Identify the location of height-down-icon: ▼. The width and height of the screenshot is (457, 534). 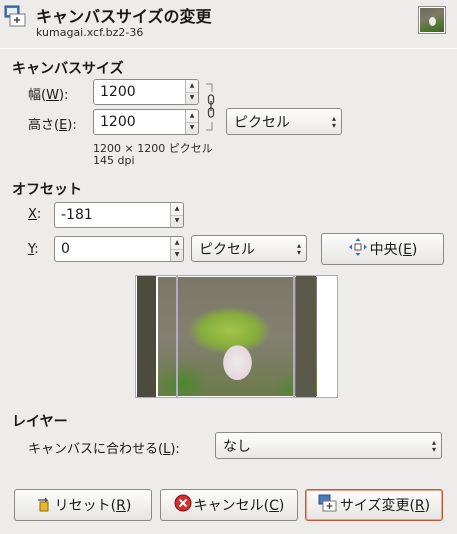
(192, 128).